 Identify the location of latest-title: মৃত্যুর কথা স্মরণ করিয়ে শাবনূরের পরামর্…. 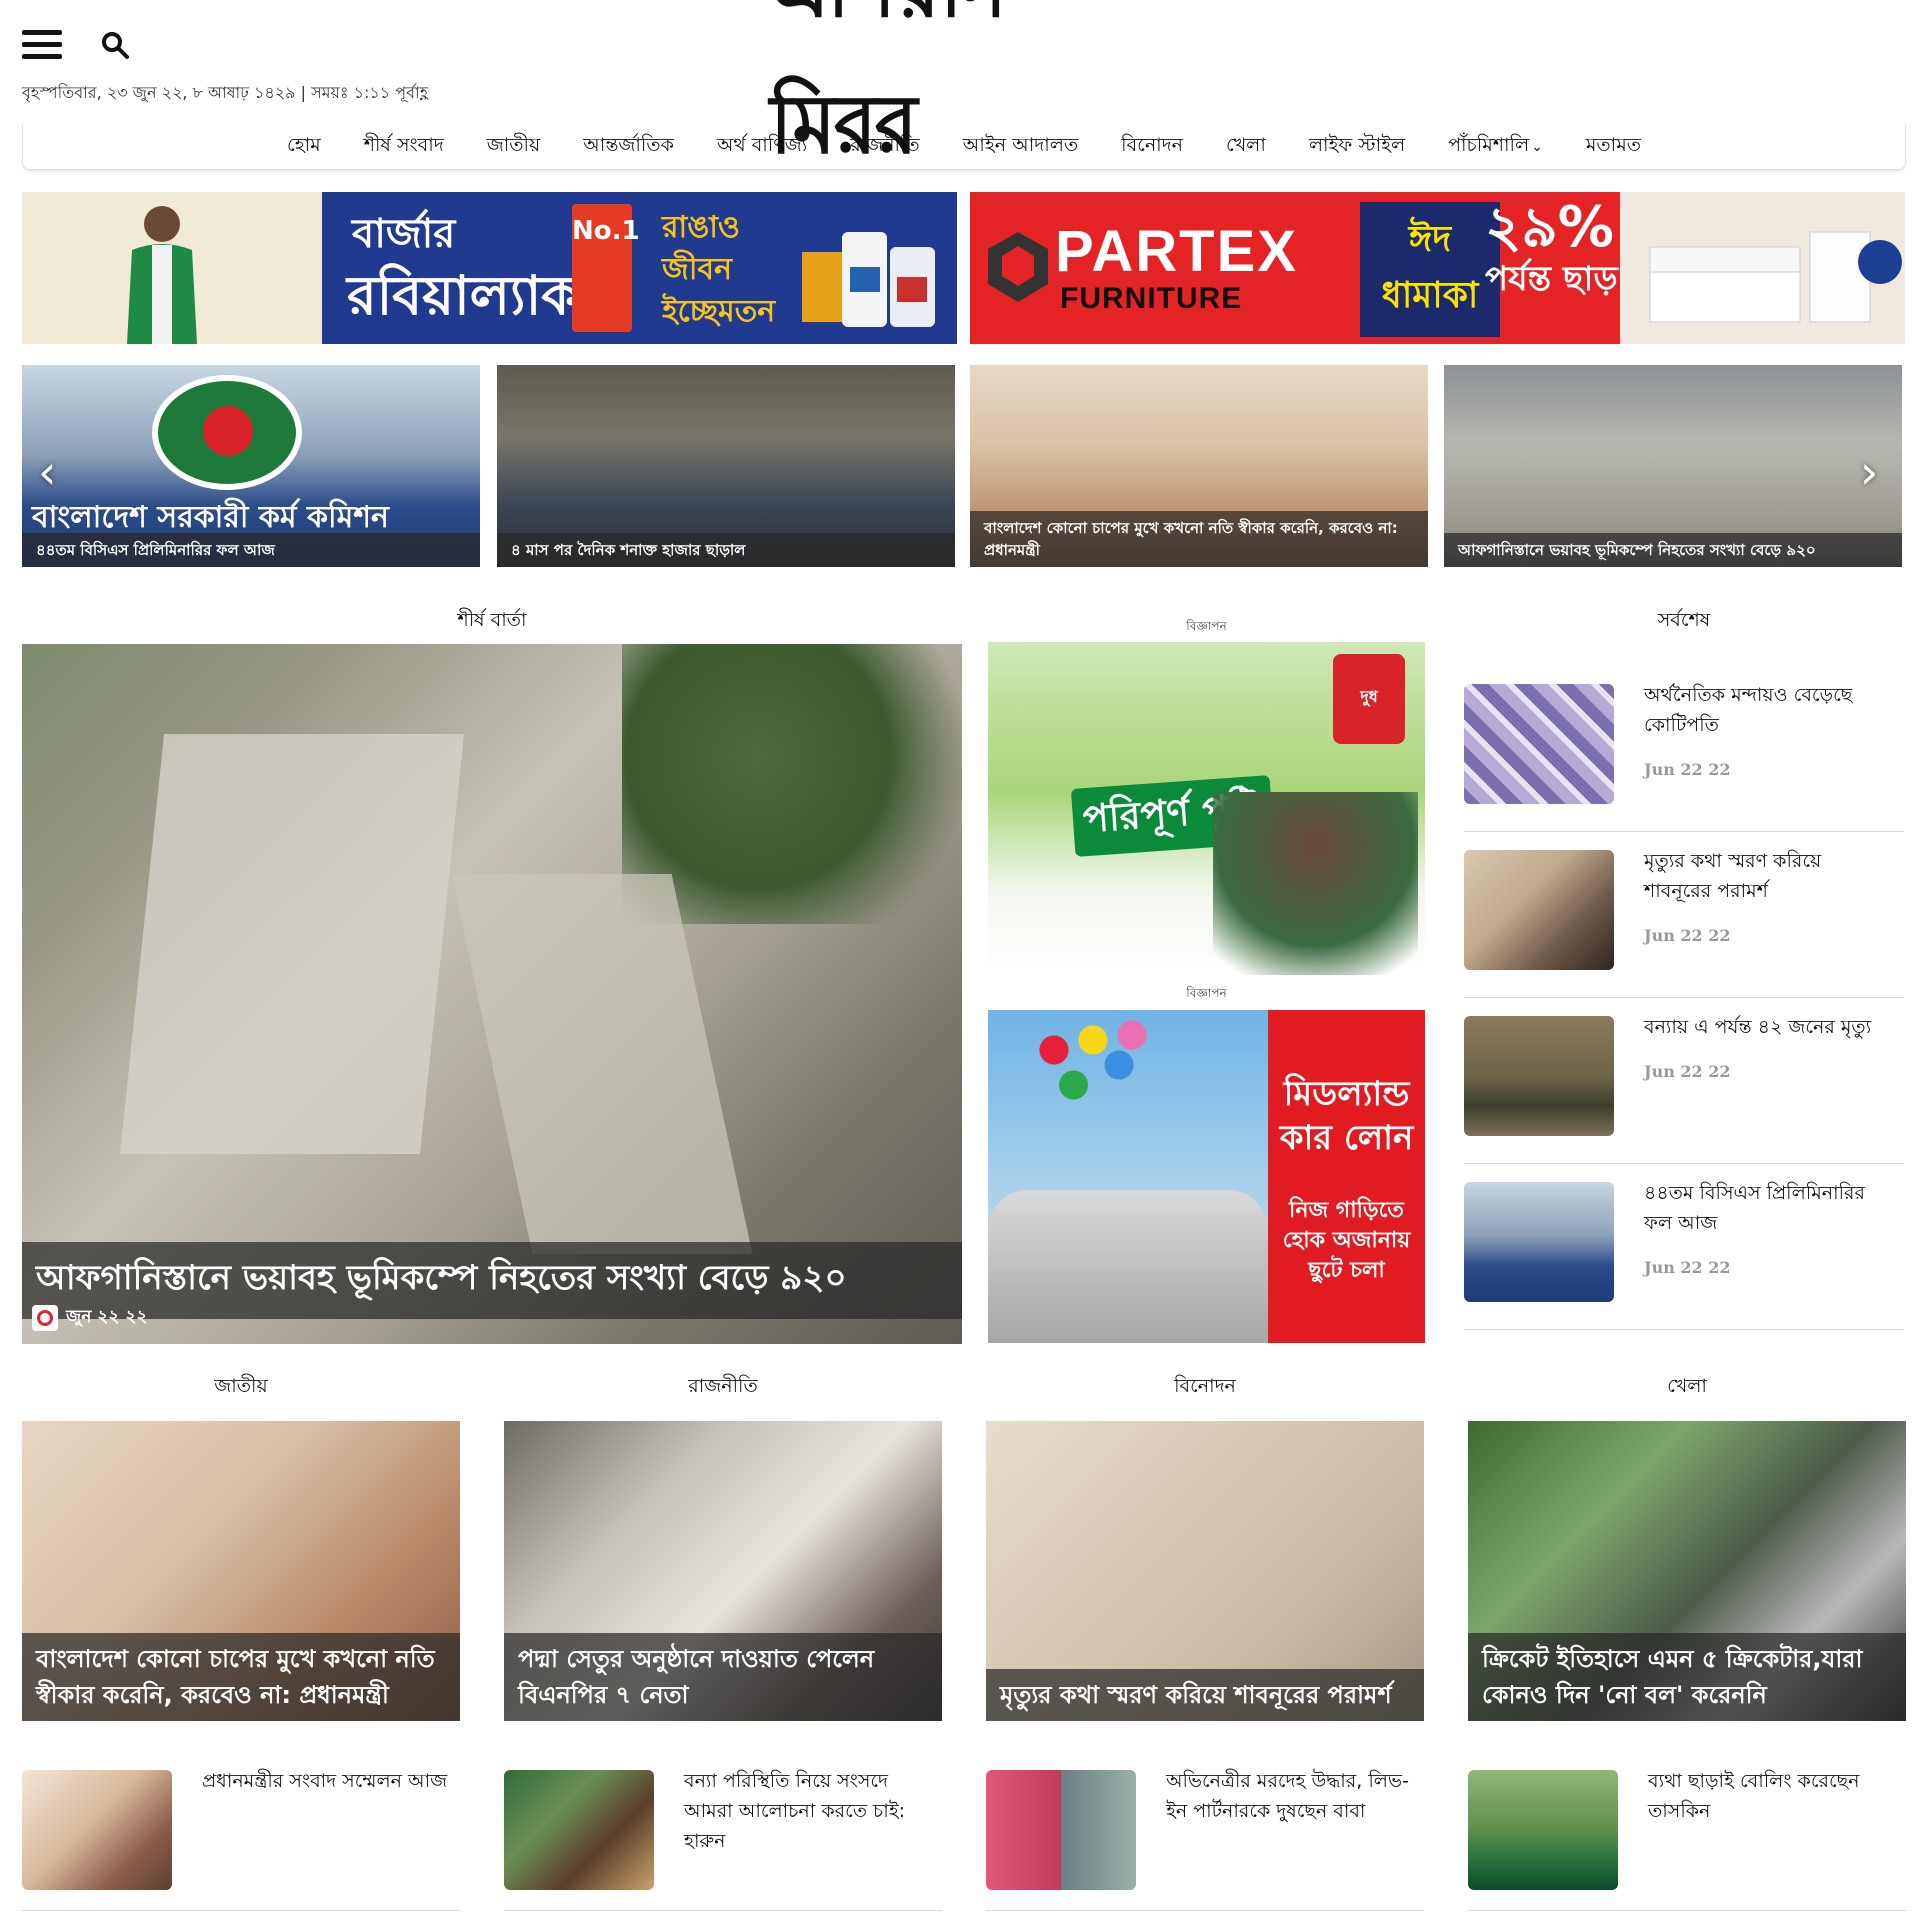
(1769, 876).